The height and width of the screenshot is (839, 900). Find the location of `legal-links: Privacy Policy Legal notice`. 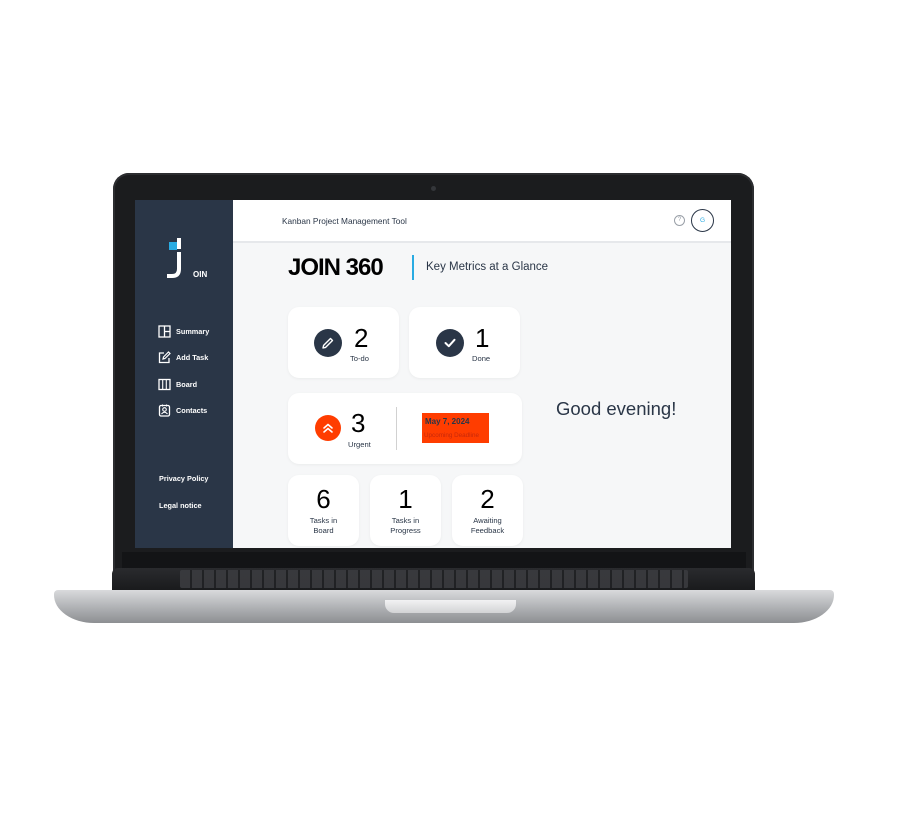

legal-links: Privacy Policy Legal notice is located at coordinates (184, 500).